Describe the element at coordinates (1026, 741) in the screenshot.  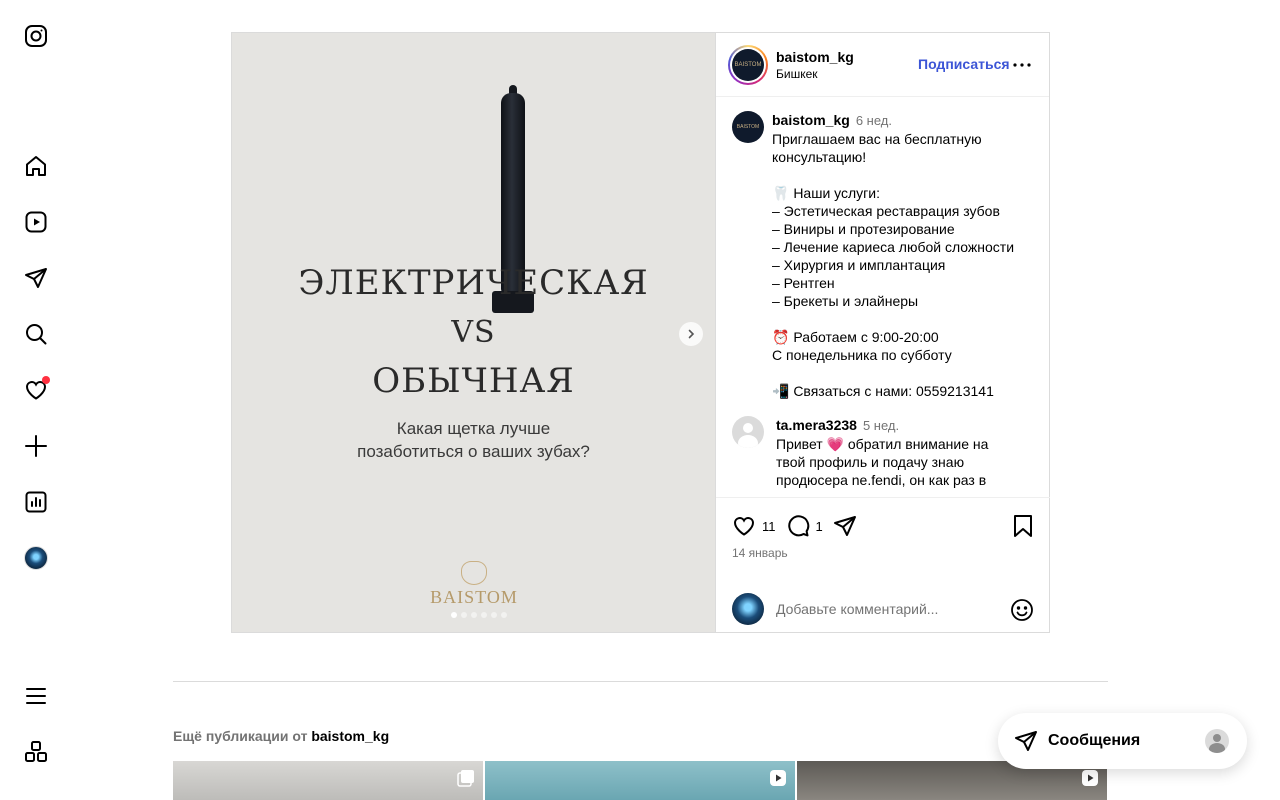
I see `messages-direct-icon` at that location.